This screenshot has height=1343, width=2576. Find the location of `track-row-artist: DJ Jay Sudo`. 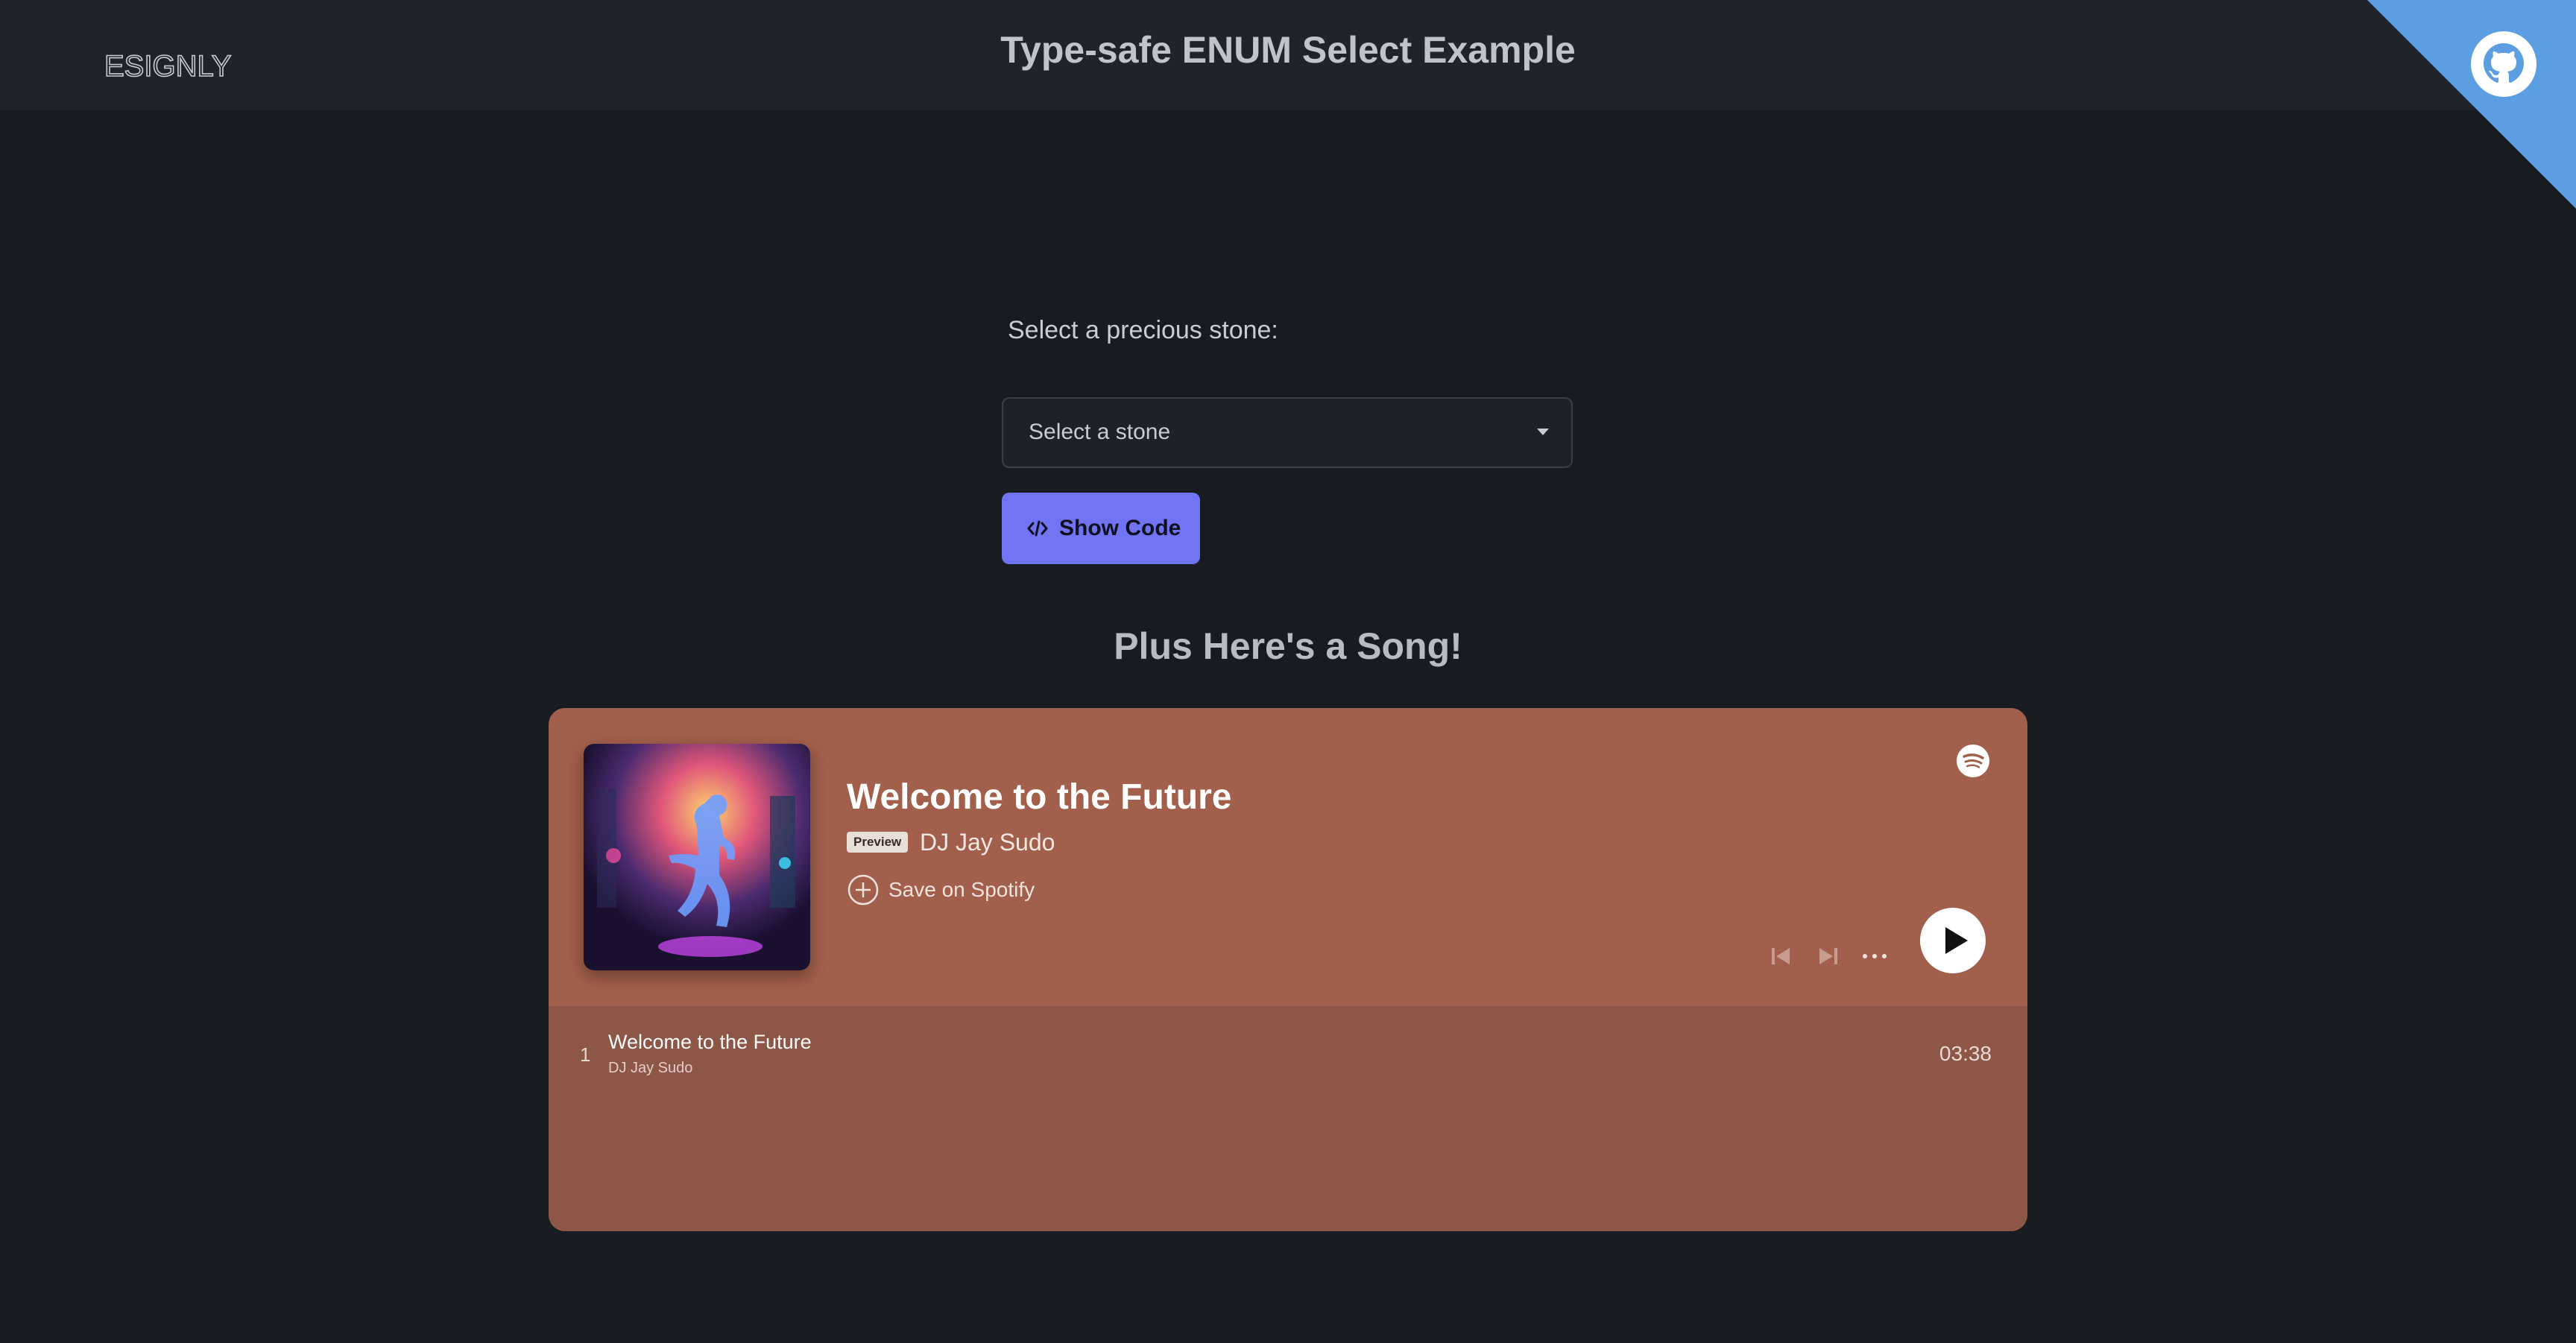

track-row-artist: DJ Jay Sudo is located at coordinates (650, 1068).